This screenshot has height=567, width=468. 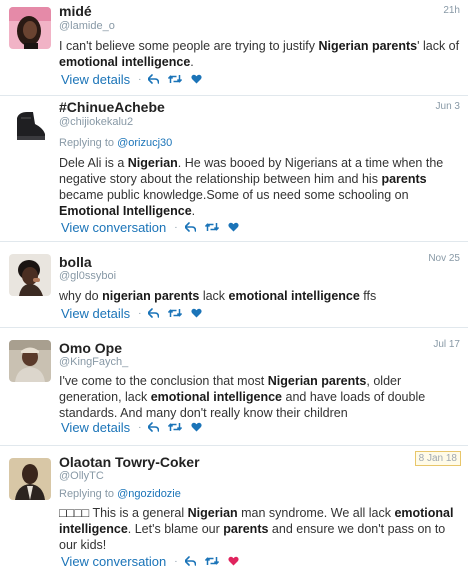 What do you see at coordinates (163, 381) in the screenshot?
I see `text-segment: I've come to the conclusion that most` at bounding box center [163, 381].